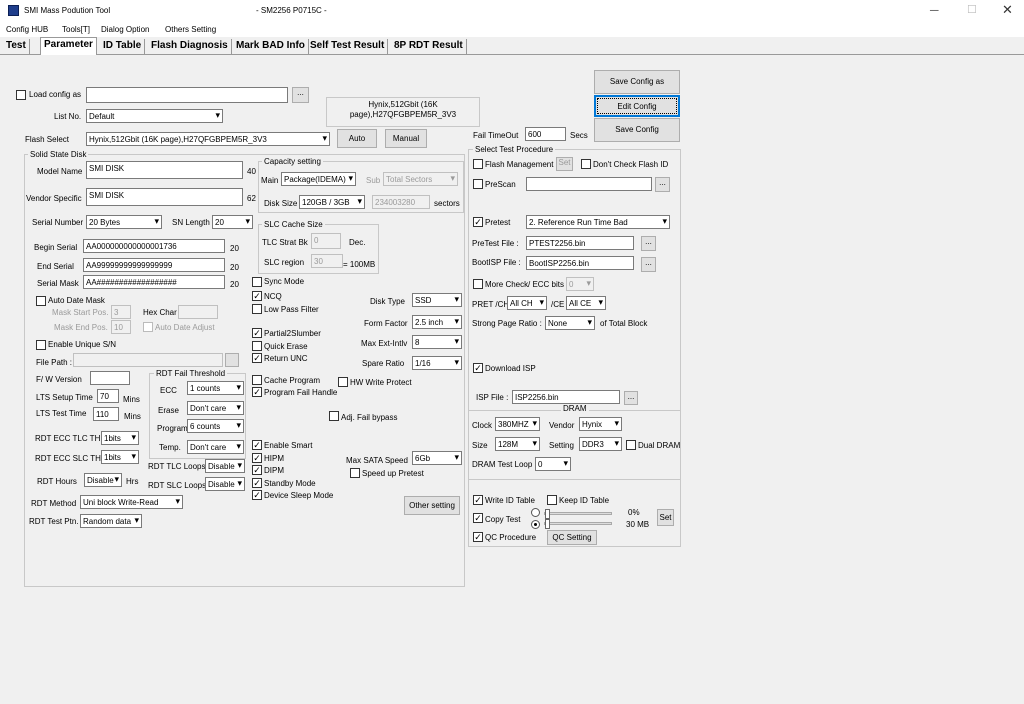  What do you see at coordinates (478, 164) in the screenshot?
I see `flash-management-checkbox` at bounding box center [478, 164].